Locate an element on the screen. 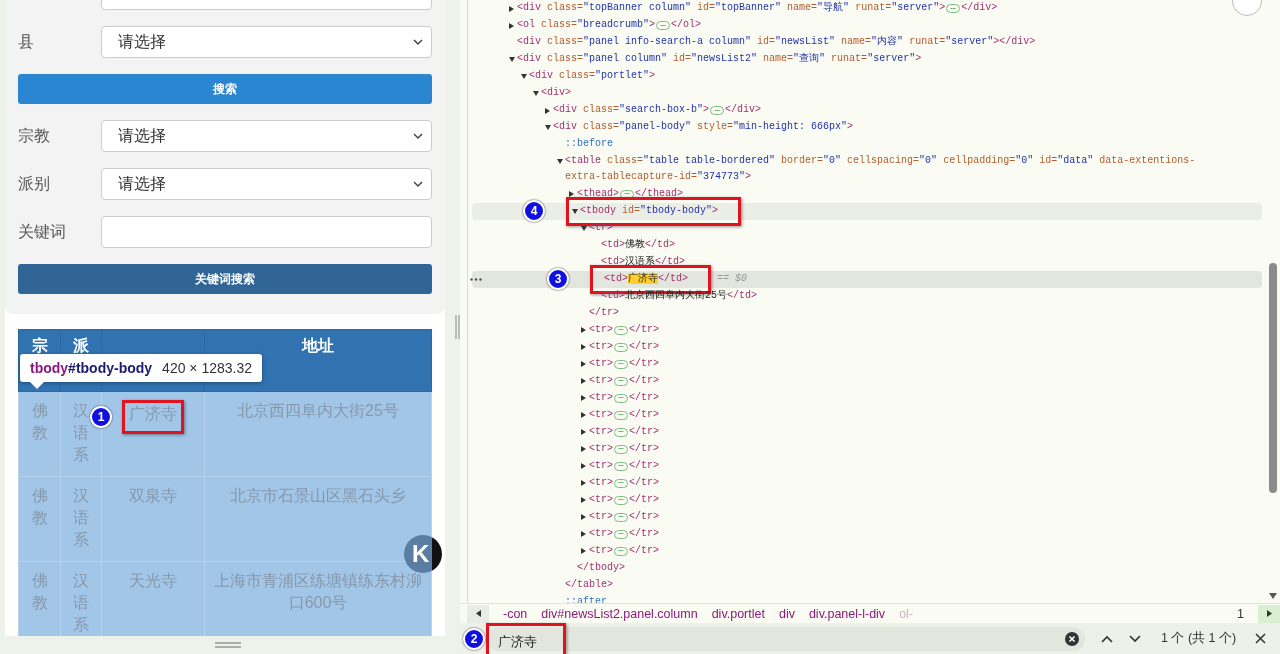 This screenshot has width=1280, height=654. right-triangle-icon is located at coordinates (1269, 613).